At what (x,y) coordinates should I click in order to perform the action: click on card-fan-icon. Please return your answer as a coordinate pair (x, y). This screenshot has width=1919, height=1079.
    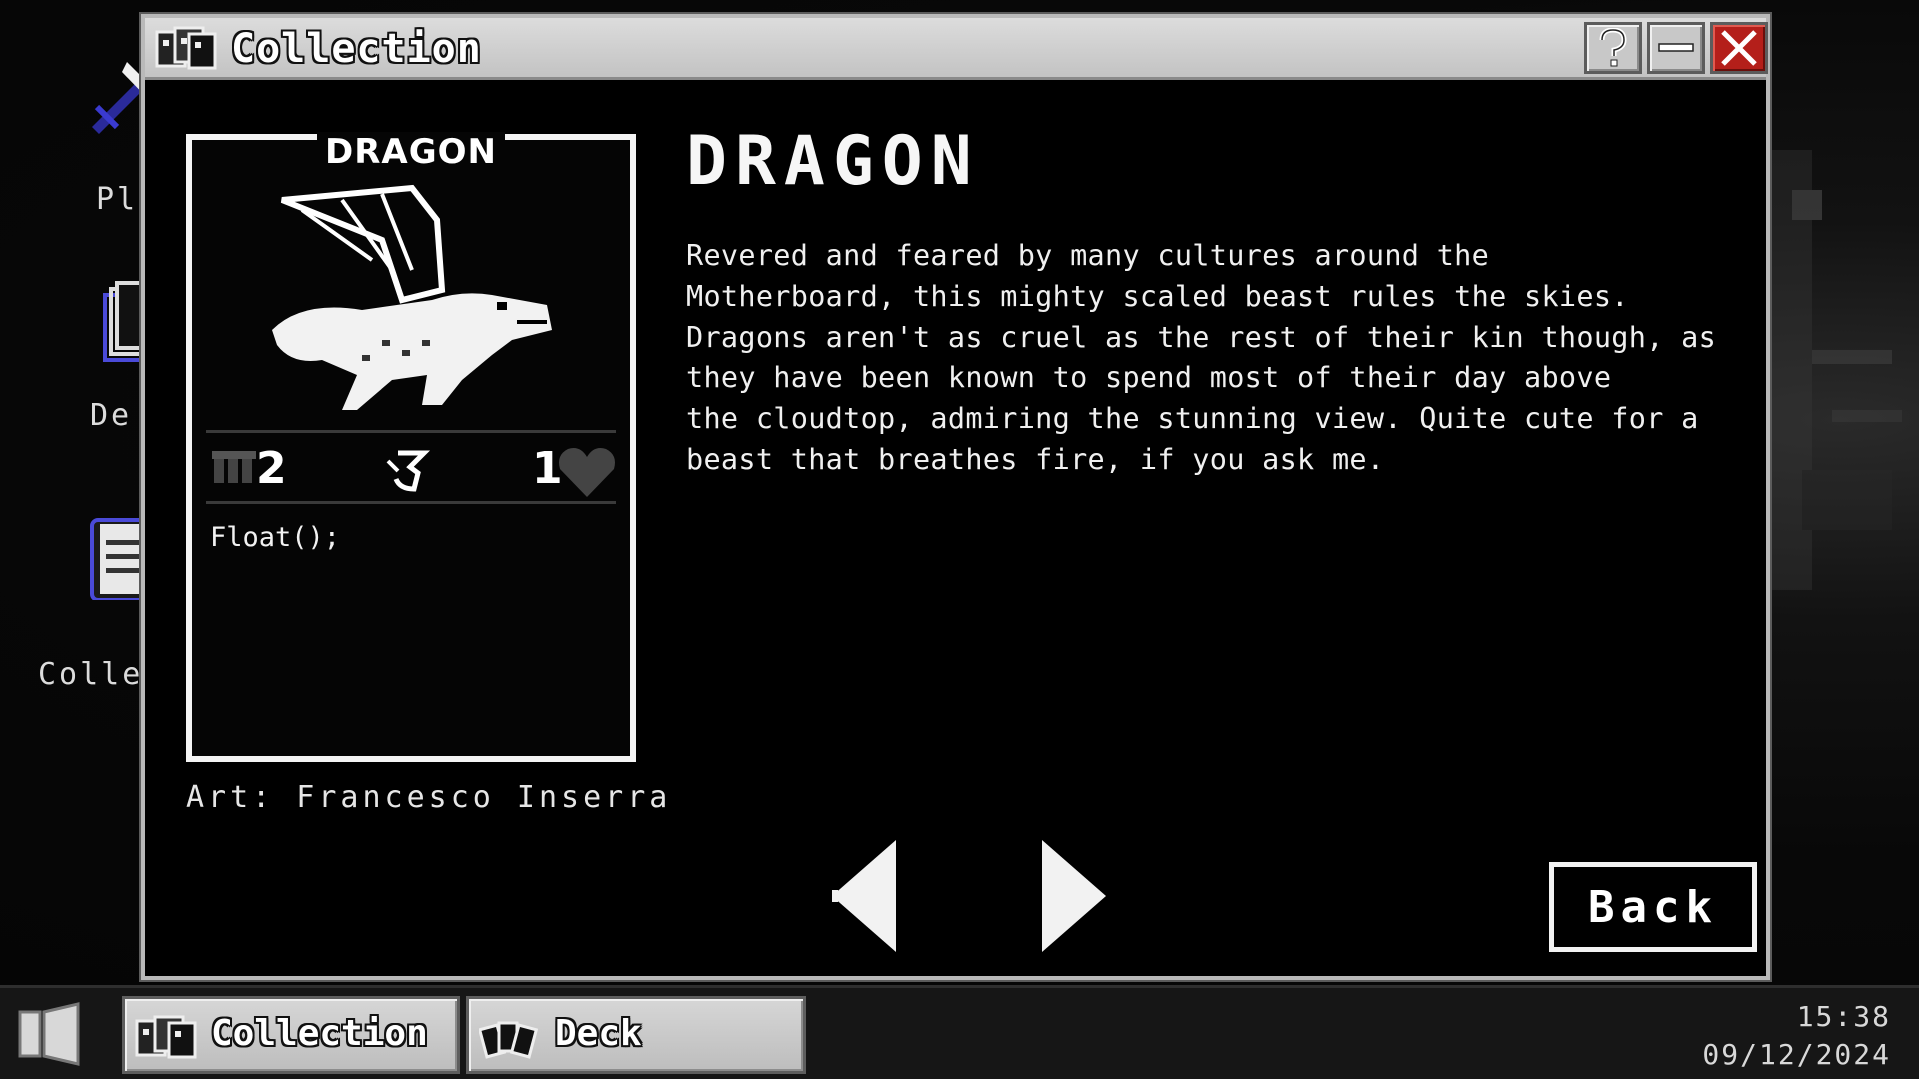
    Looking at the image, I should click on (509, 1040).